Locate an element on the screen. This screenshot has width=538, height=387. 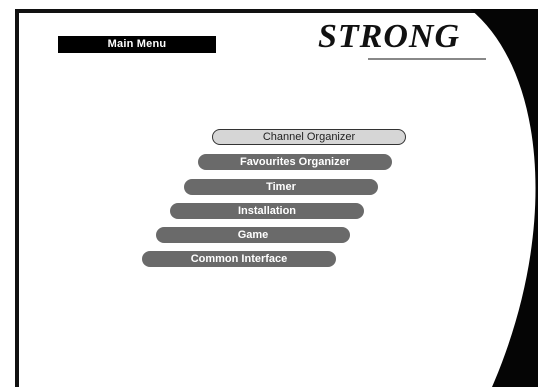
menu-item-channel-organizer: Channel Organizer is located at coordinates (309, 137).